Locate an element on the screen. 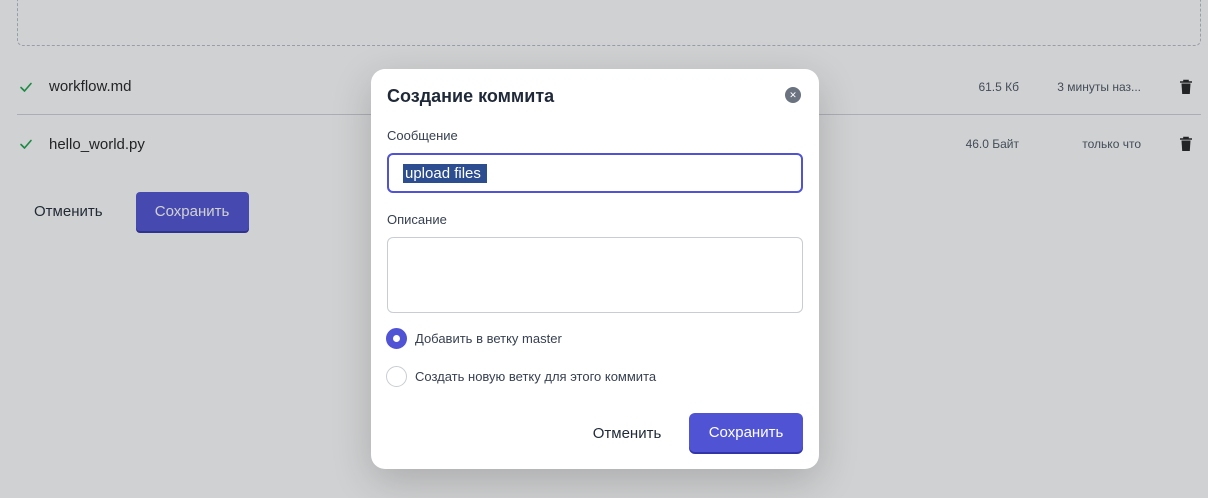 This screenshot has width=1208, height=498. radio-new-branch: Создать новую ветку для этого коммита is located at coordinates (521, 376).